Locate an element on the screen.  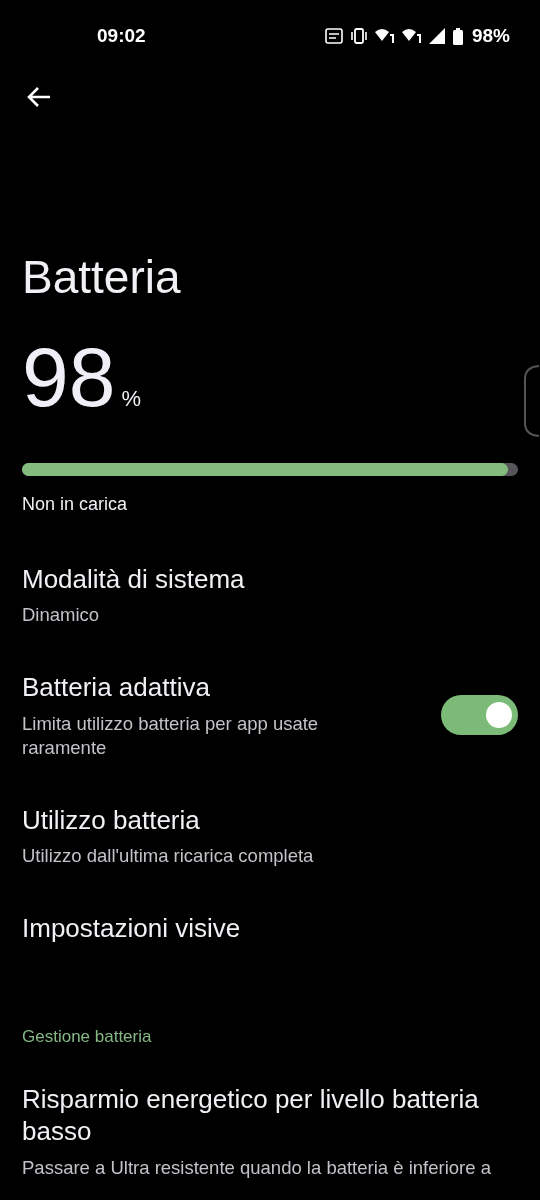
charging-status: Non in carica is located at coordinates (75, 504).